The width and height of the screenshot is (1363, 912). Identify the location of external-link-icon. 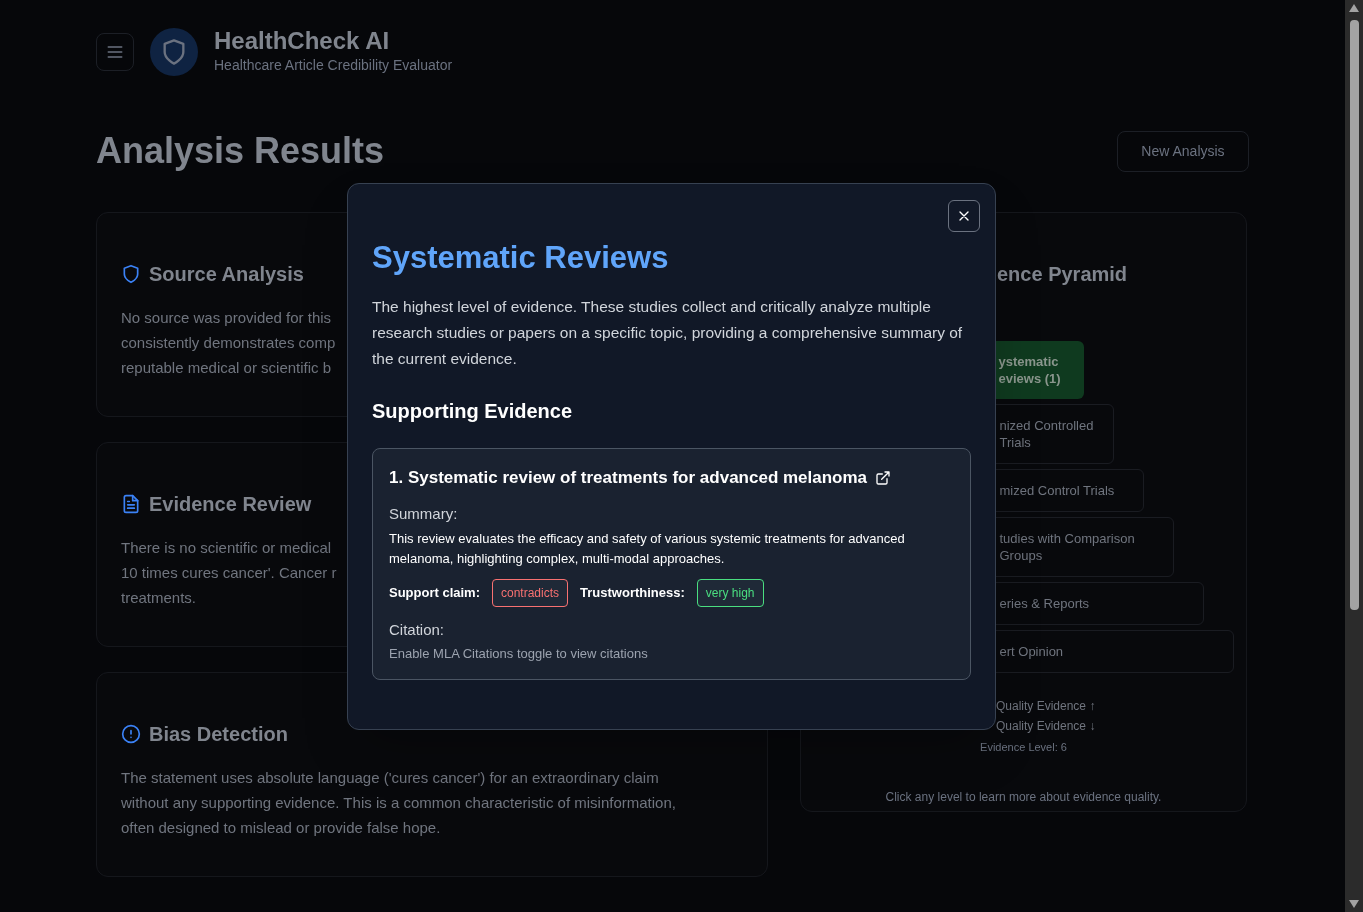
(883, 477).